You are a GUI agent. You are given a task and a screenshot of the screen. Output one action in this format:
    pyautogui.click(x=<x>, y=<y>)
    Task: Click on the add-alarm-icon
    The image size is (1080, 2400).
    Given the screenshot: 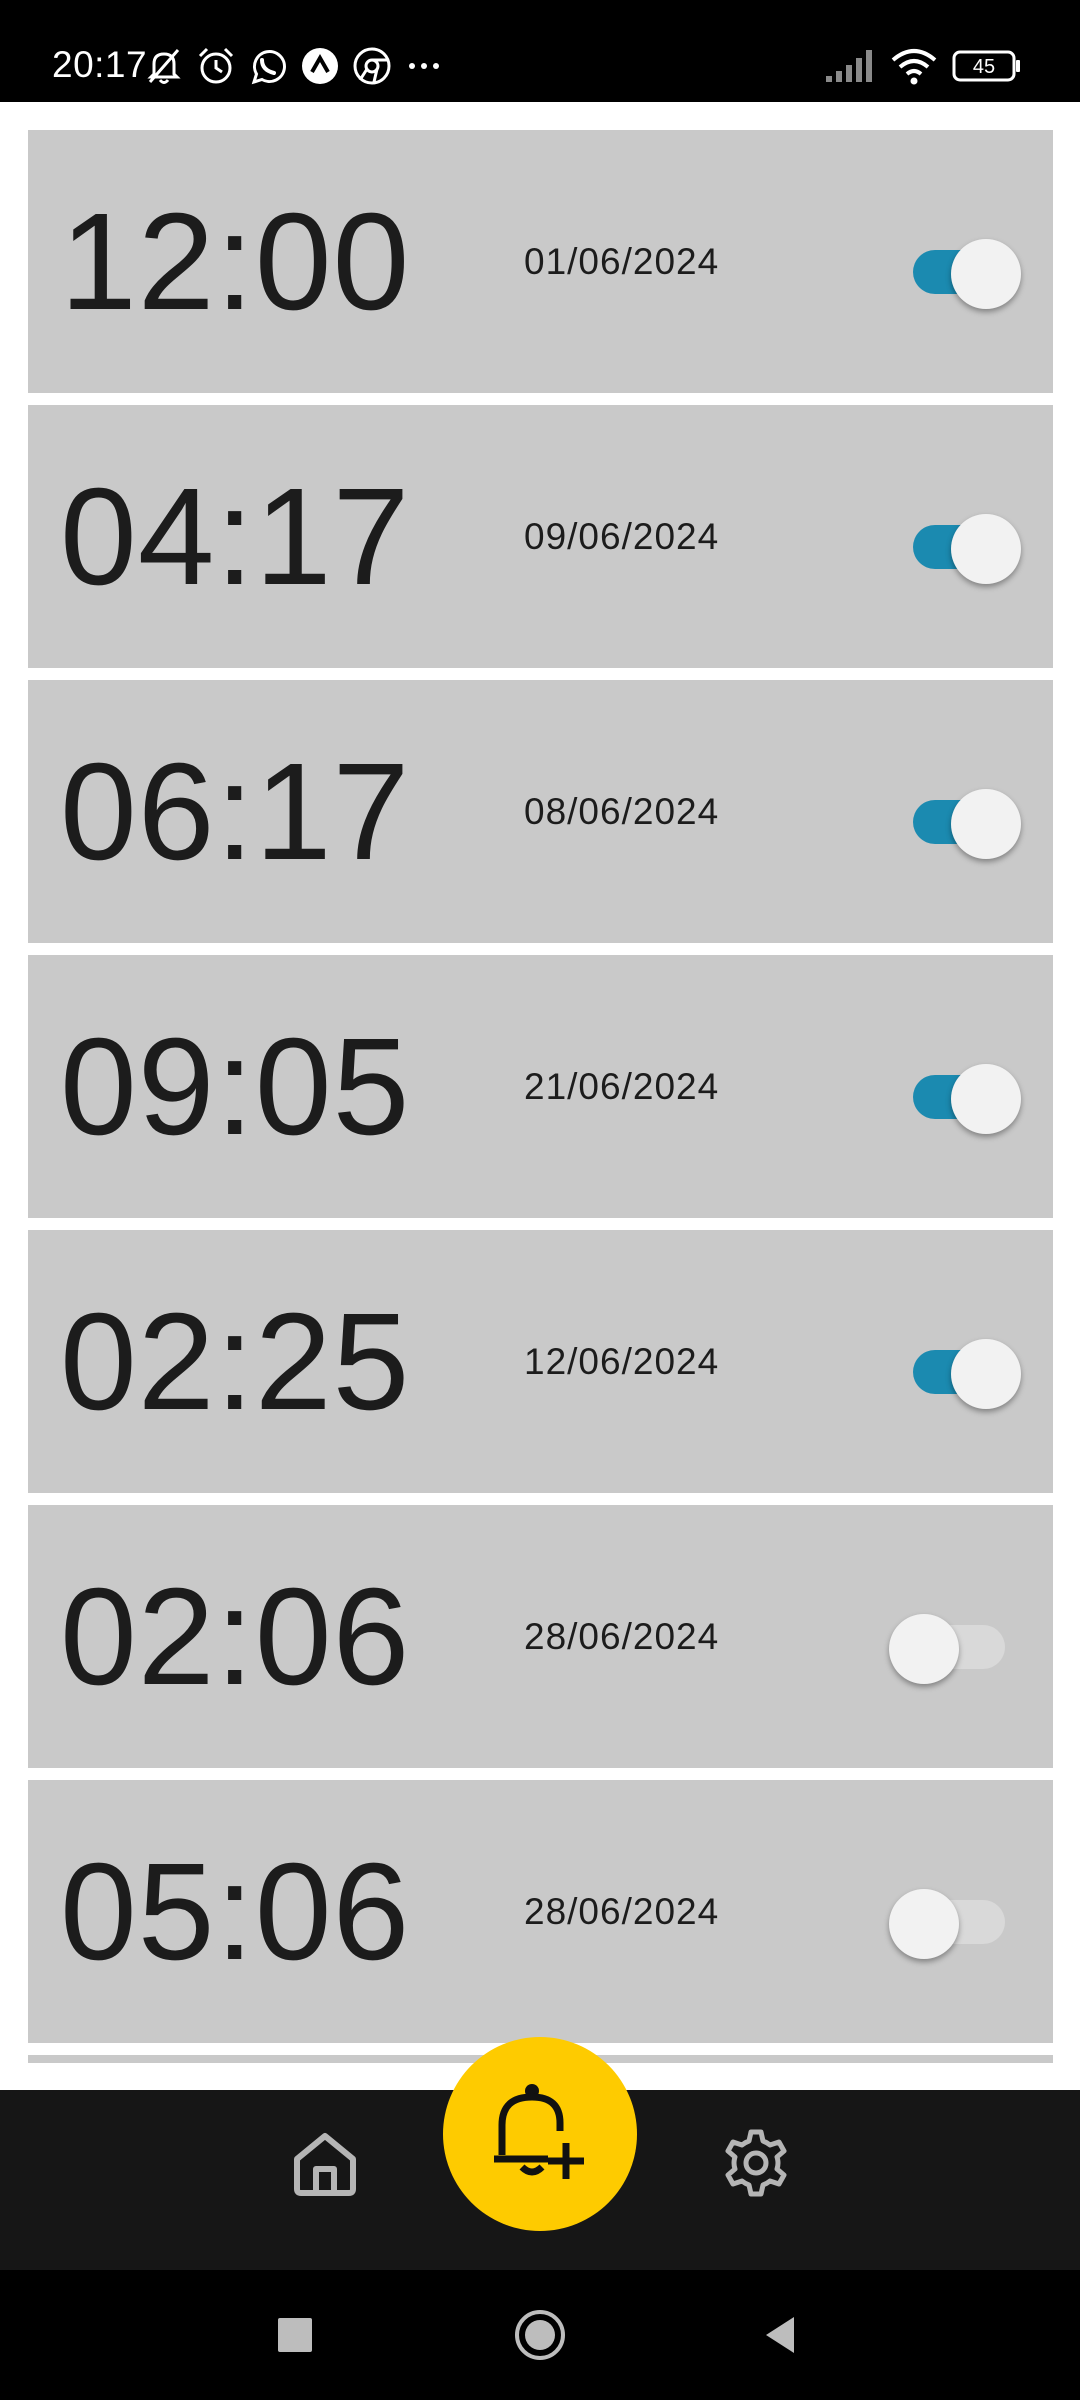 What is the action you would take?
    pyautogui.click(x=539, y=2131)
    